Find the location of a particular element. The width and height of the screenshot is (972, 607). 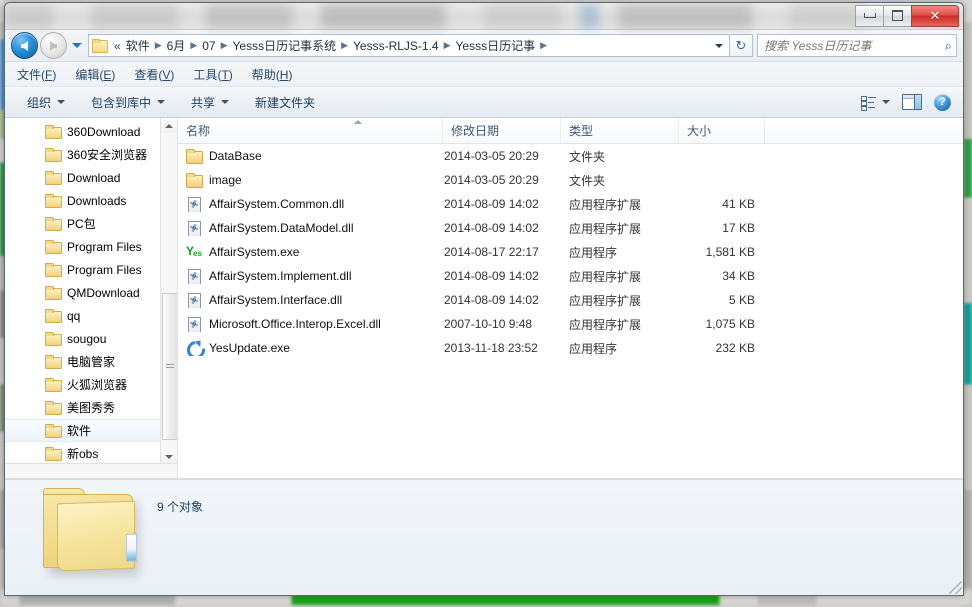

menu-edit: 编辑(E) is located at coordinates (100, 74).